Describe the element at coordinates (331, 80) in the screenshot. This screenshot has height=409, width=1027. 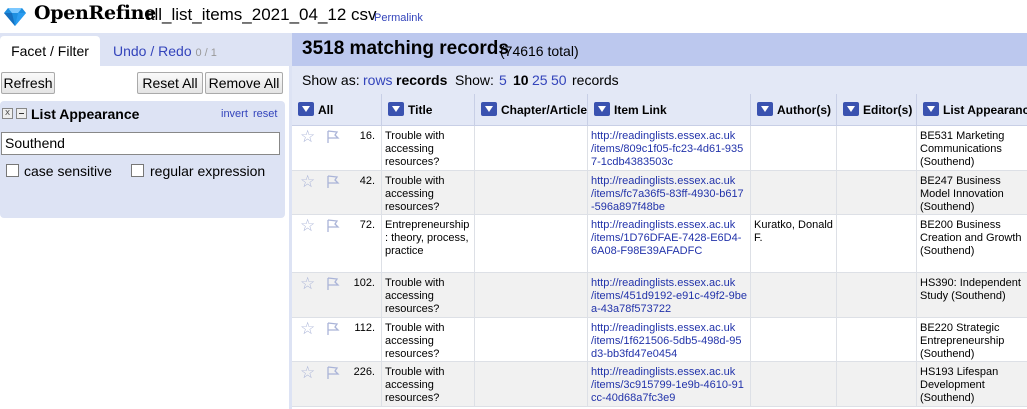
I see `show-as-label: Show as:` at that location.